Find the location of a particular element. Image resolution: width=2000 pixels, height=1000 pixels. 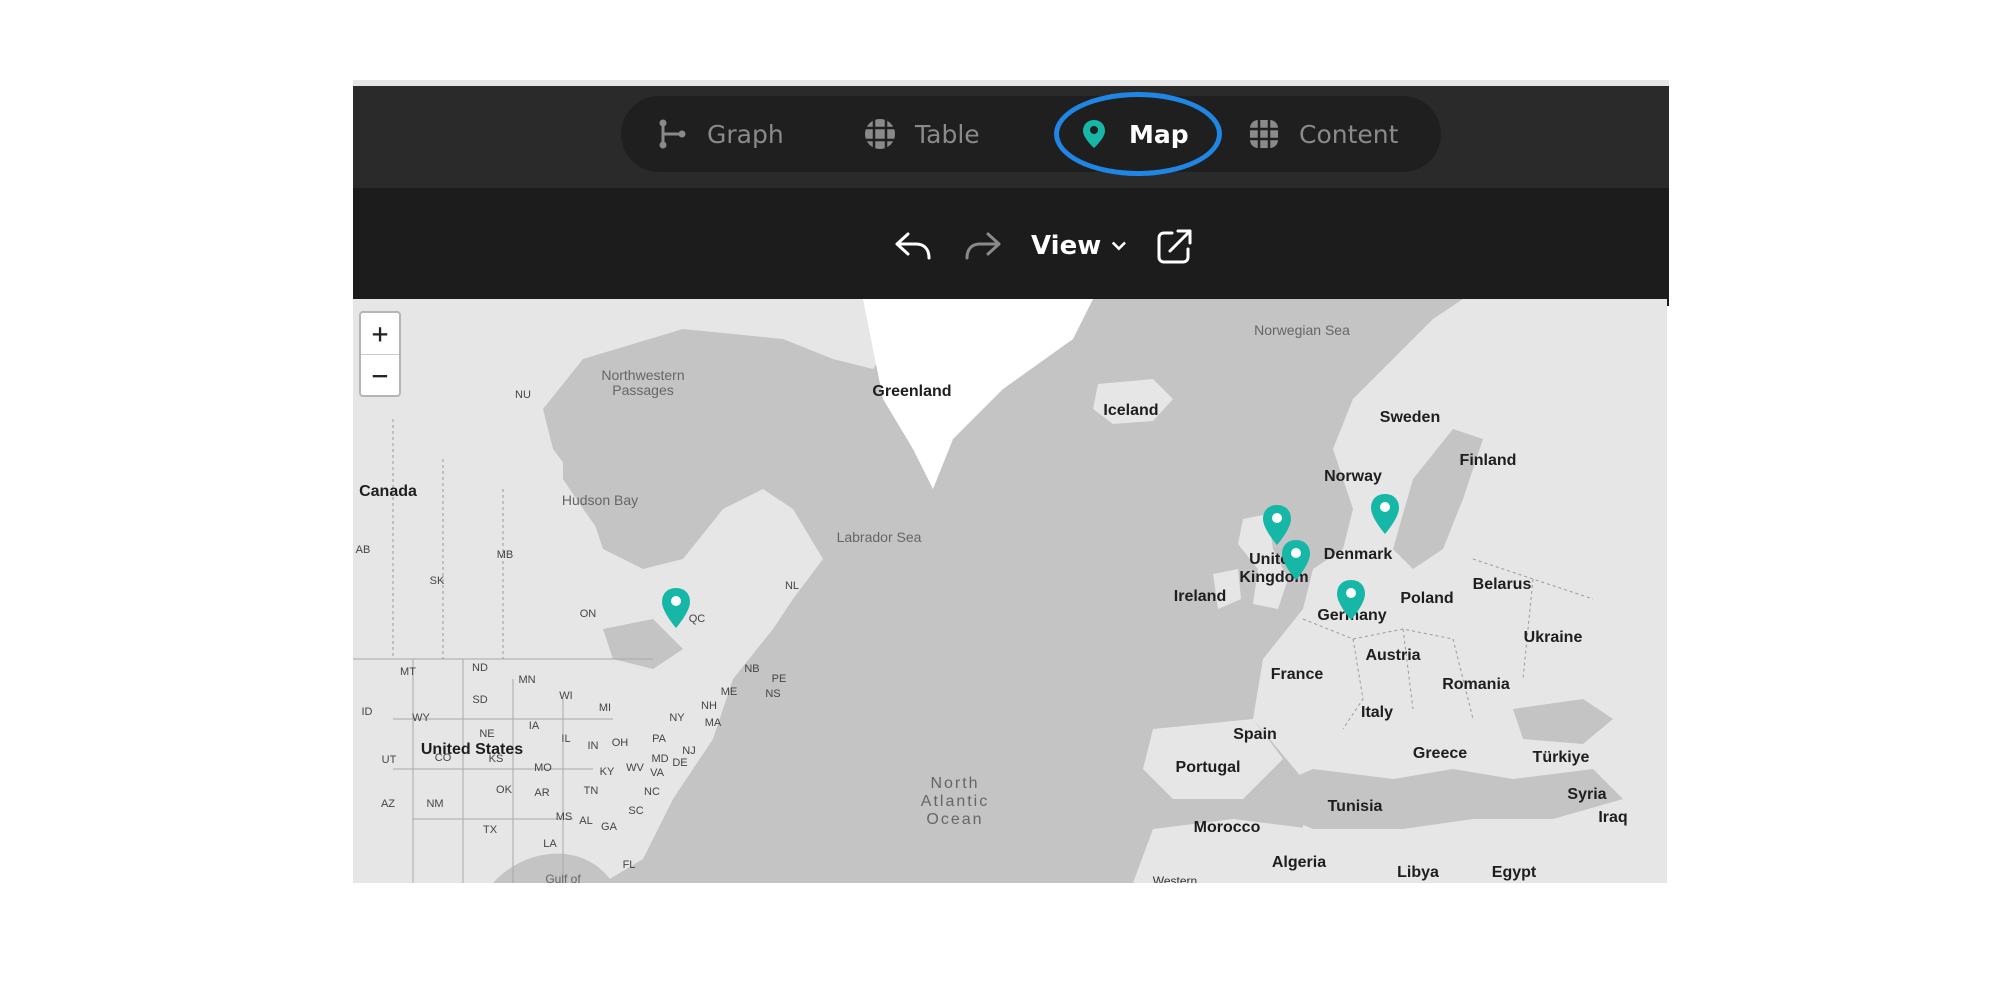

map-pin-icon is located at coordinates (1094, 134).